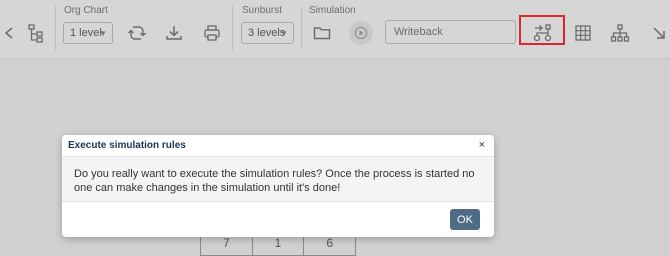  Describe the element at coordinates (174, 33) in the screenshot. I see `download-icon` at that location.